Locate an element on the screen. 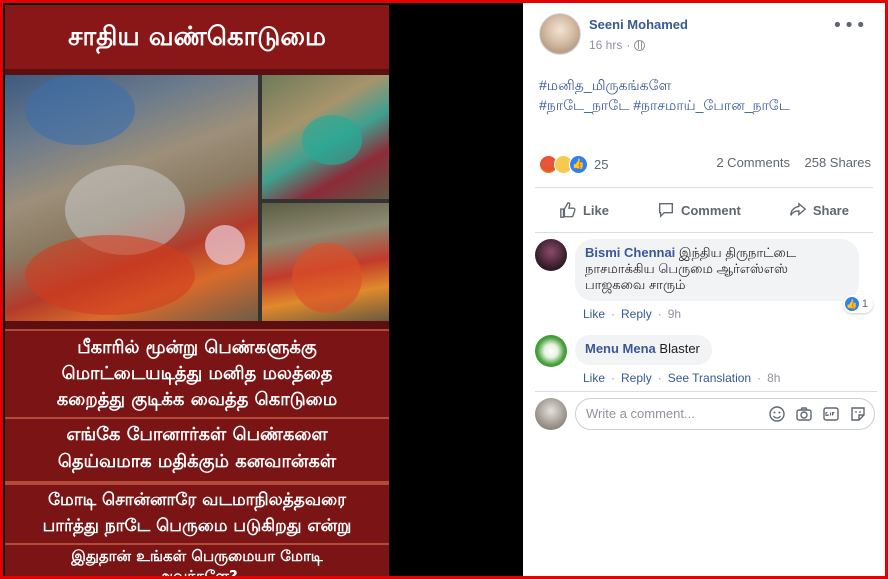 The image size is (888, 579). comment-button: Comment is located at coordinates (699, 210).